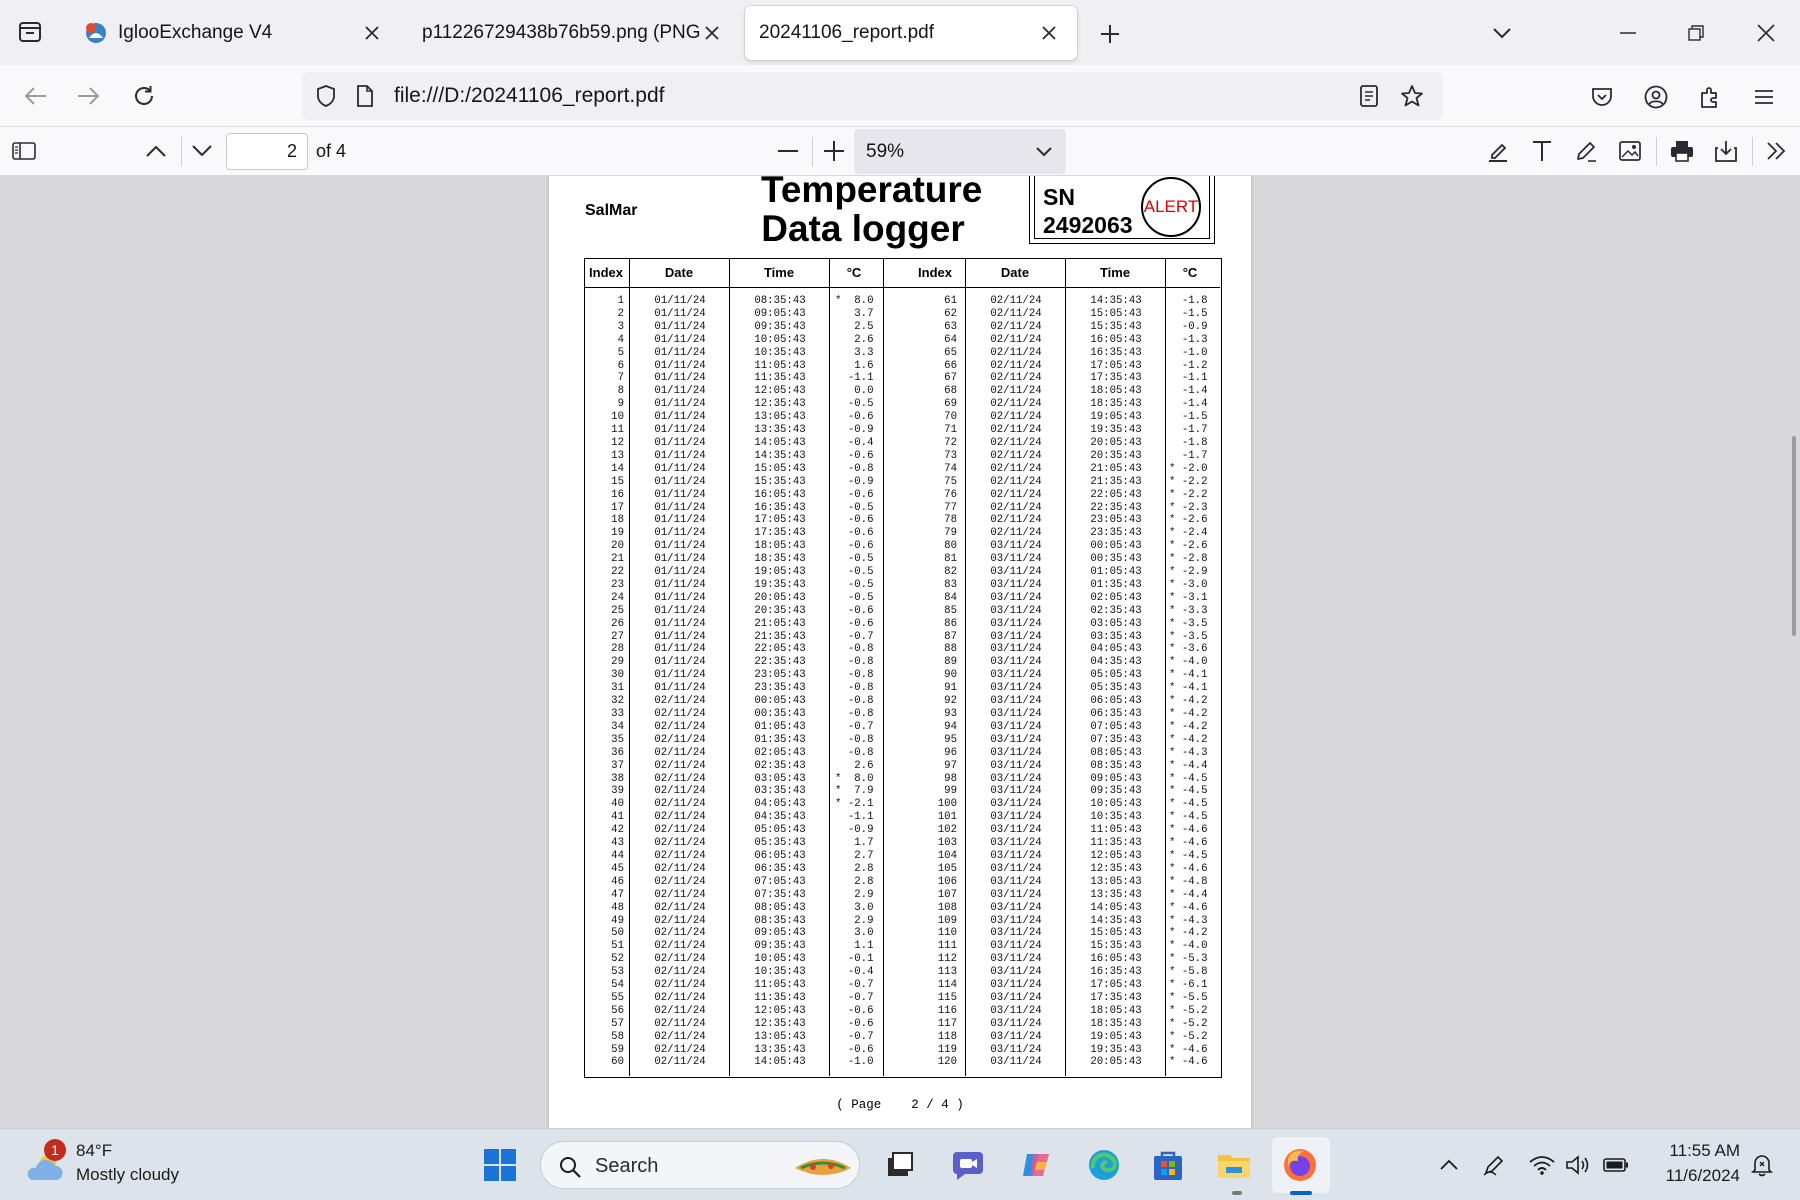  I want to click on table-cell: 01:05:43, so click(1116, 572).